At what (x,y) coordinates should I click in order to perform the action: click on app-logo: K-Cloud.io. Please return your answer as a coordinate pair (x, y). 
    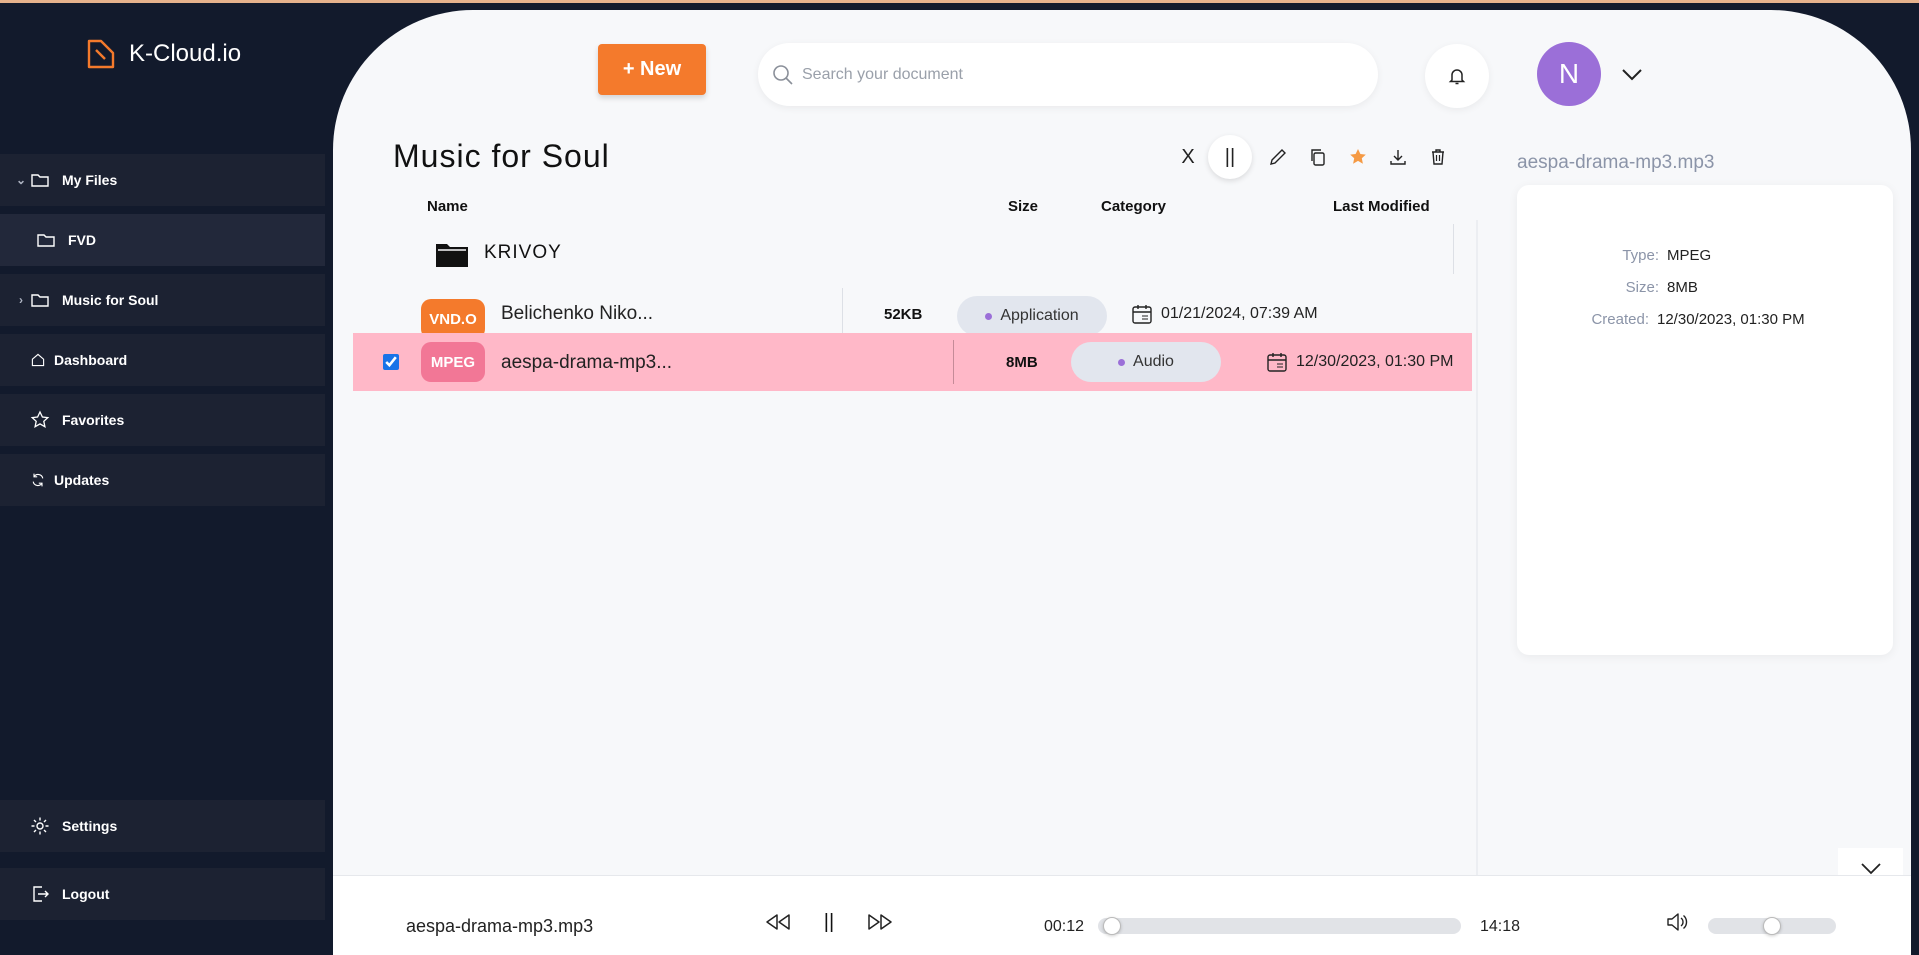
    Looking at the image, I should click on (162, 54).